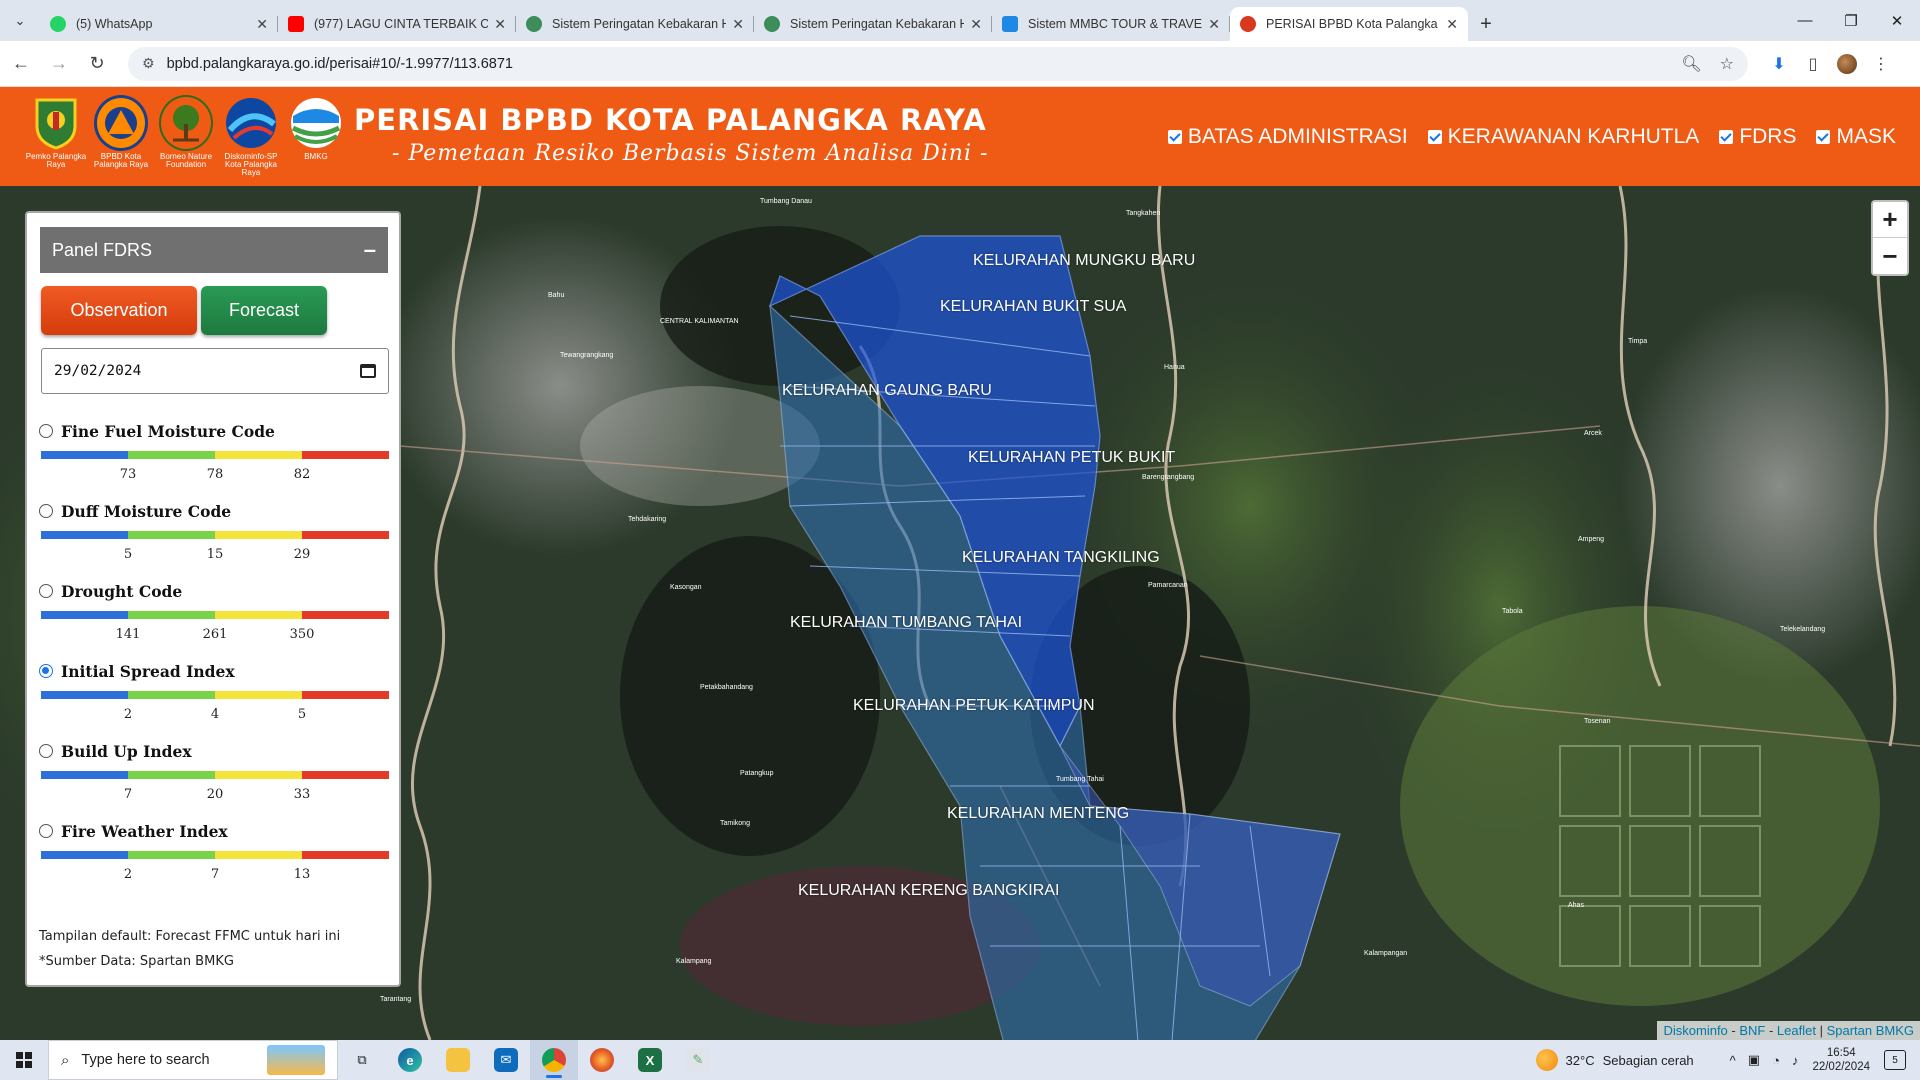 The image size is (1920, 1080). I want to click on attribution-link-spartan: Spartan BMKG, so click(1870, 1030).